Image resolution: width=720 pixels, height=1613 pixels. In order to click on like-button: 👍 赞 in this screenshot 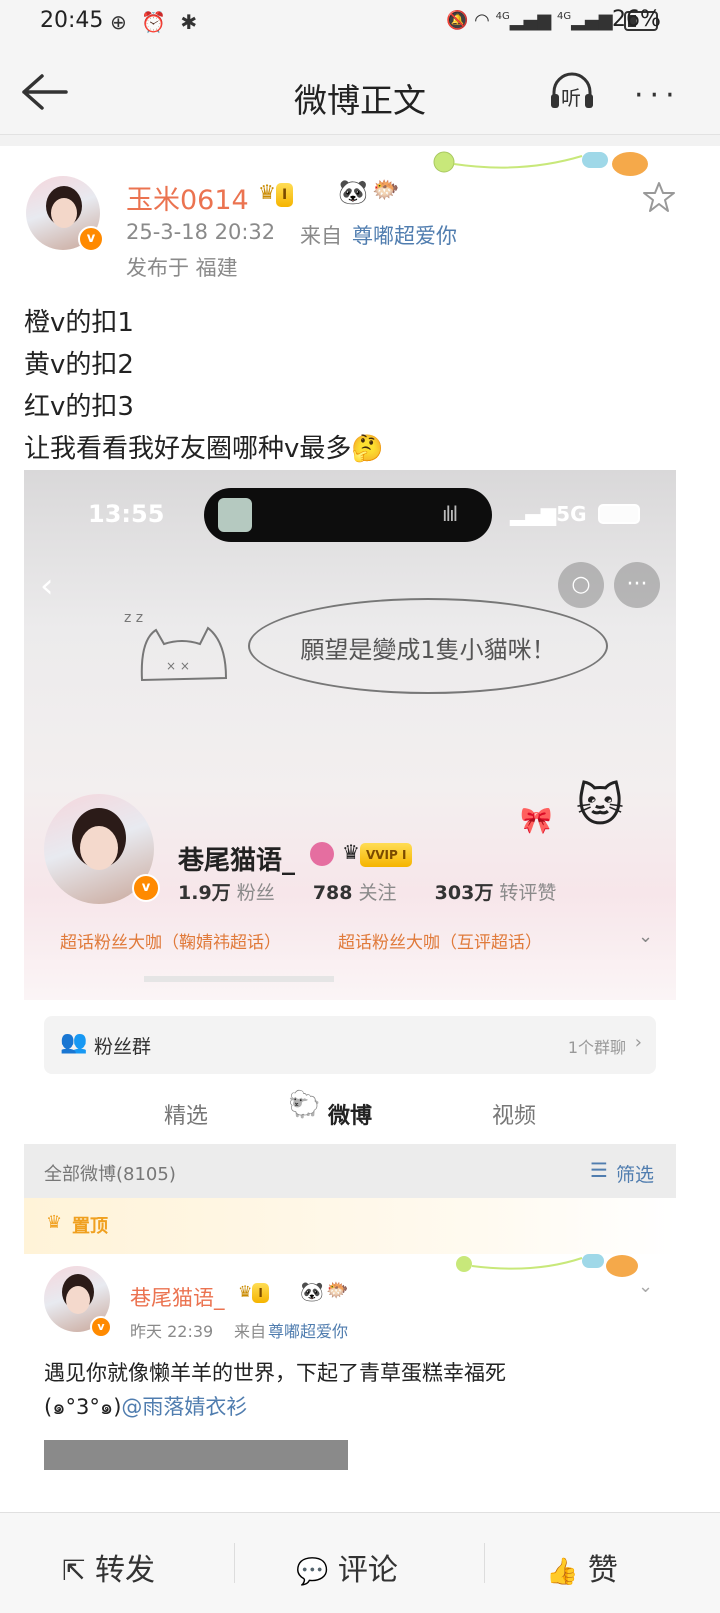, I will do `click(582, 1567)`.